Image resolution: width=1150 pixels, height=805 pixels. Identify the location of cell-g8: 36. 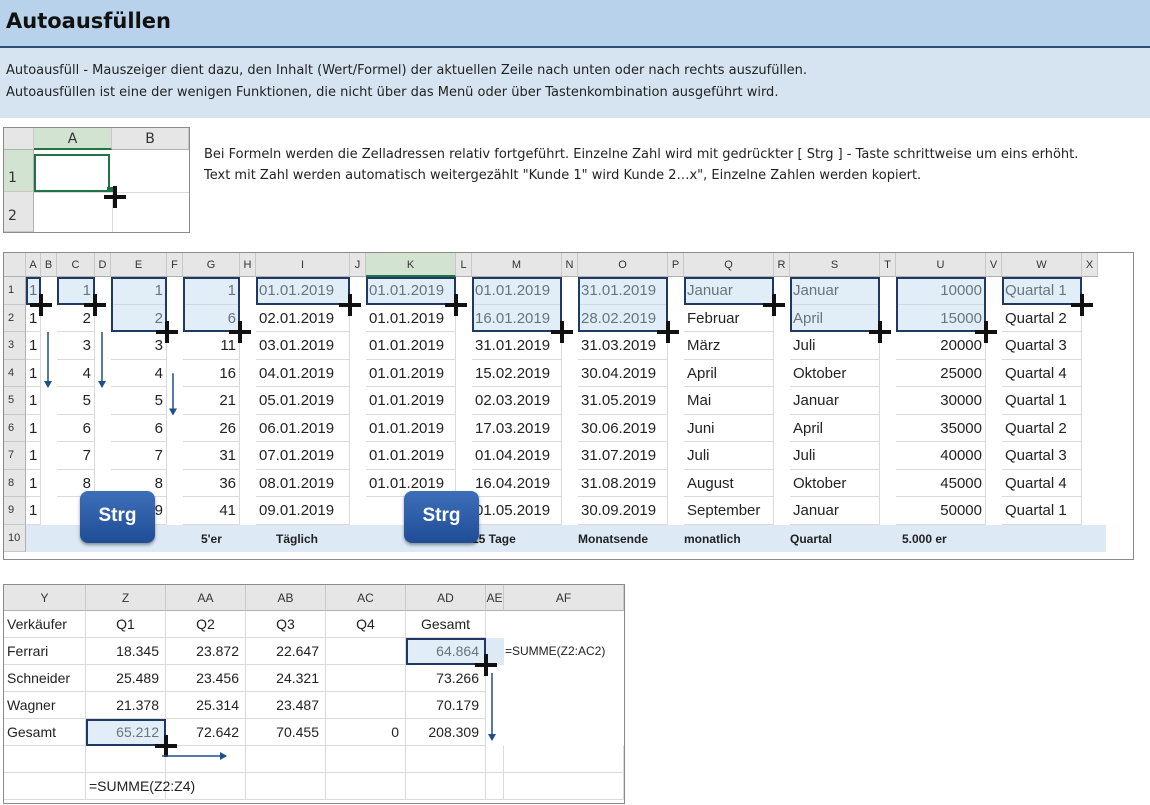
(211, 483).